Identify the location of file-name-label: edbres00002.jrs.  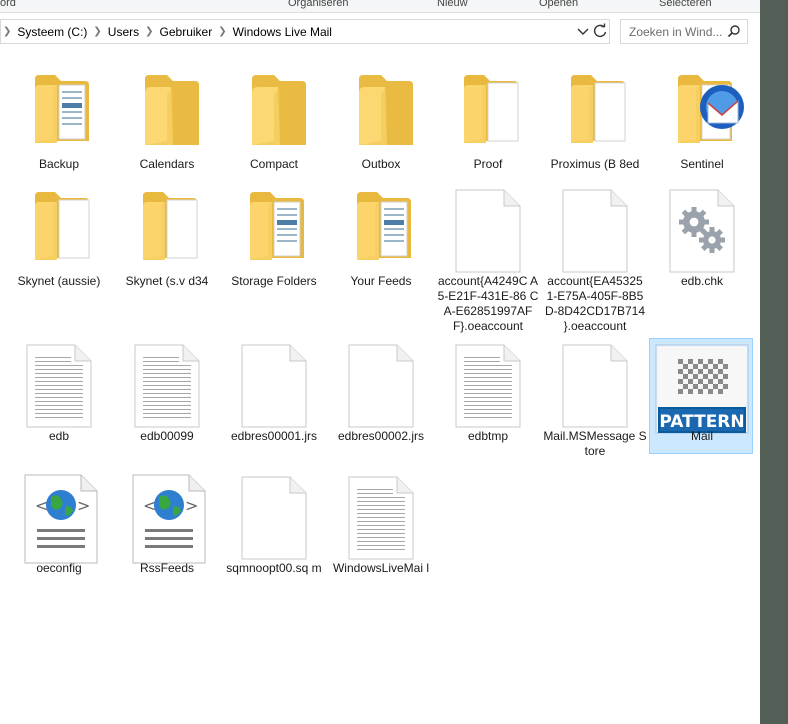
(381, 436).